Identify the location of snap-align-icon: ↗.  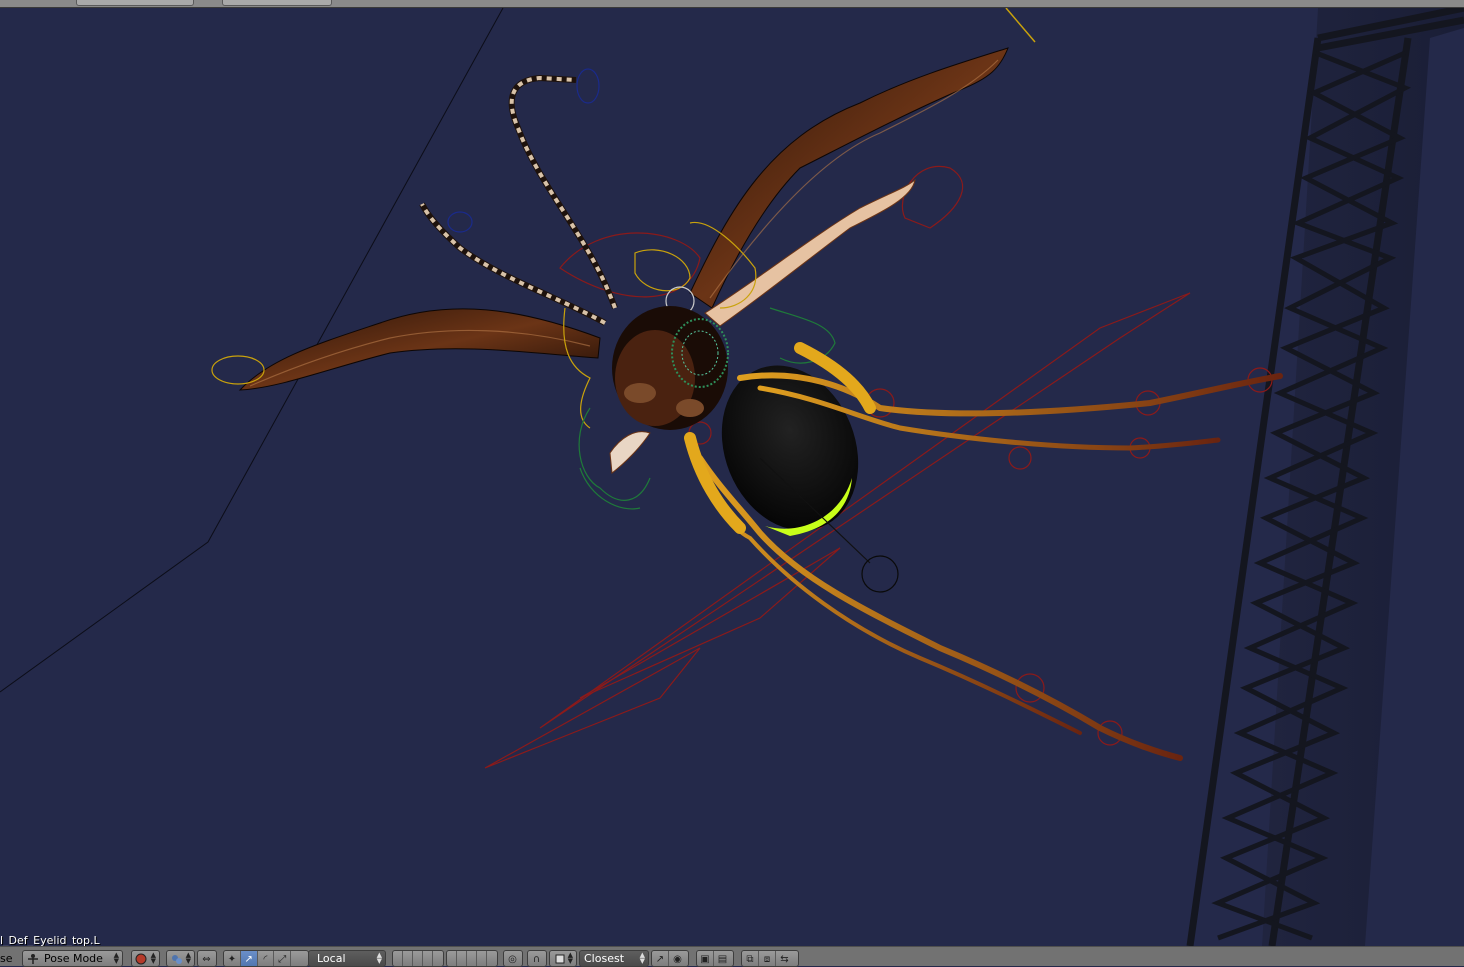
(660, 958).